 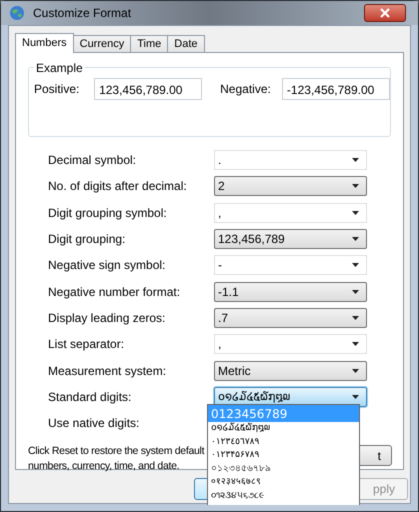 What do you see at coordinates (290, 186) in the screenshot?
I see `dropdown: 2` at bounding box center [290, 186].